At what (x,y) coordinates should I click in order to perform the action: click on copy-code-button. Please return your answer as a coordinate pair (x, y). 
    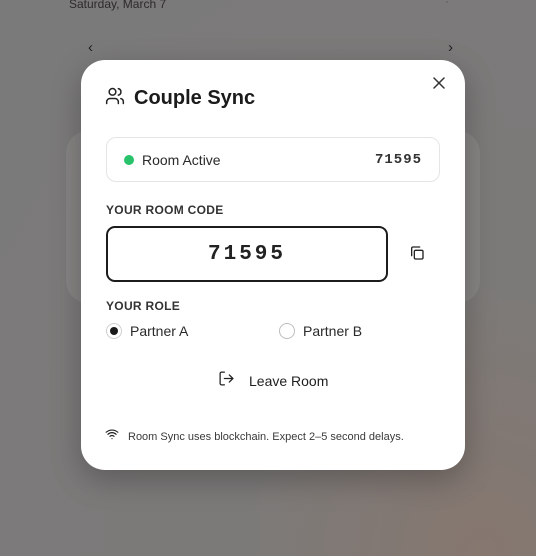
    Looking at the image, I should click on (417, 255).